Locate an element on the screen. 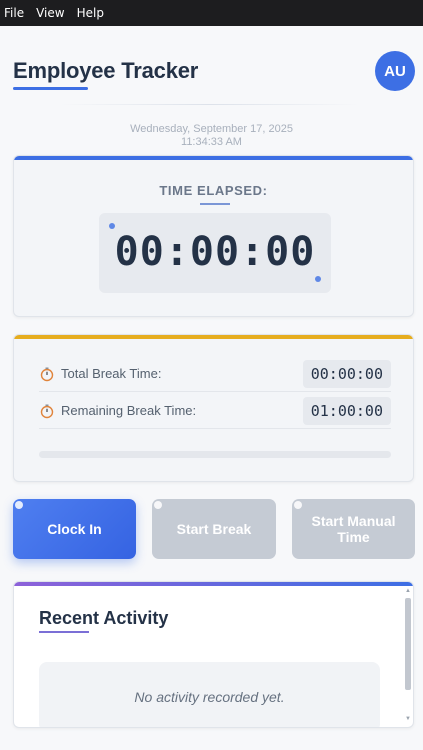  scroll-up-arrow-icon: ▲ is located at coordinates (408, 591).